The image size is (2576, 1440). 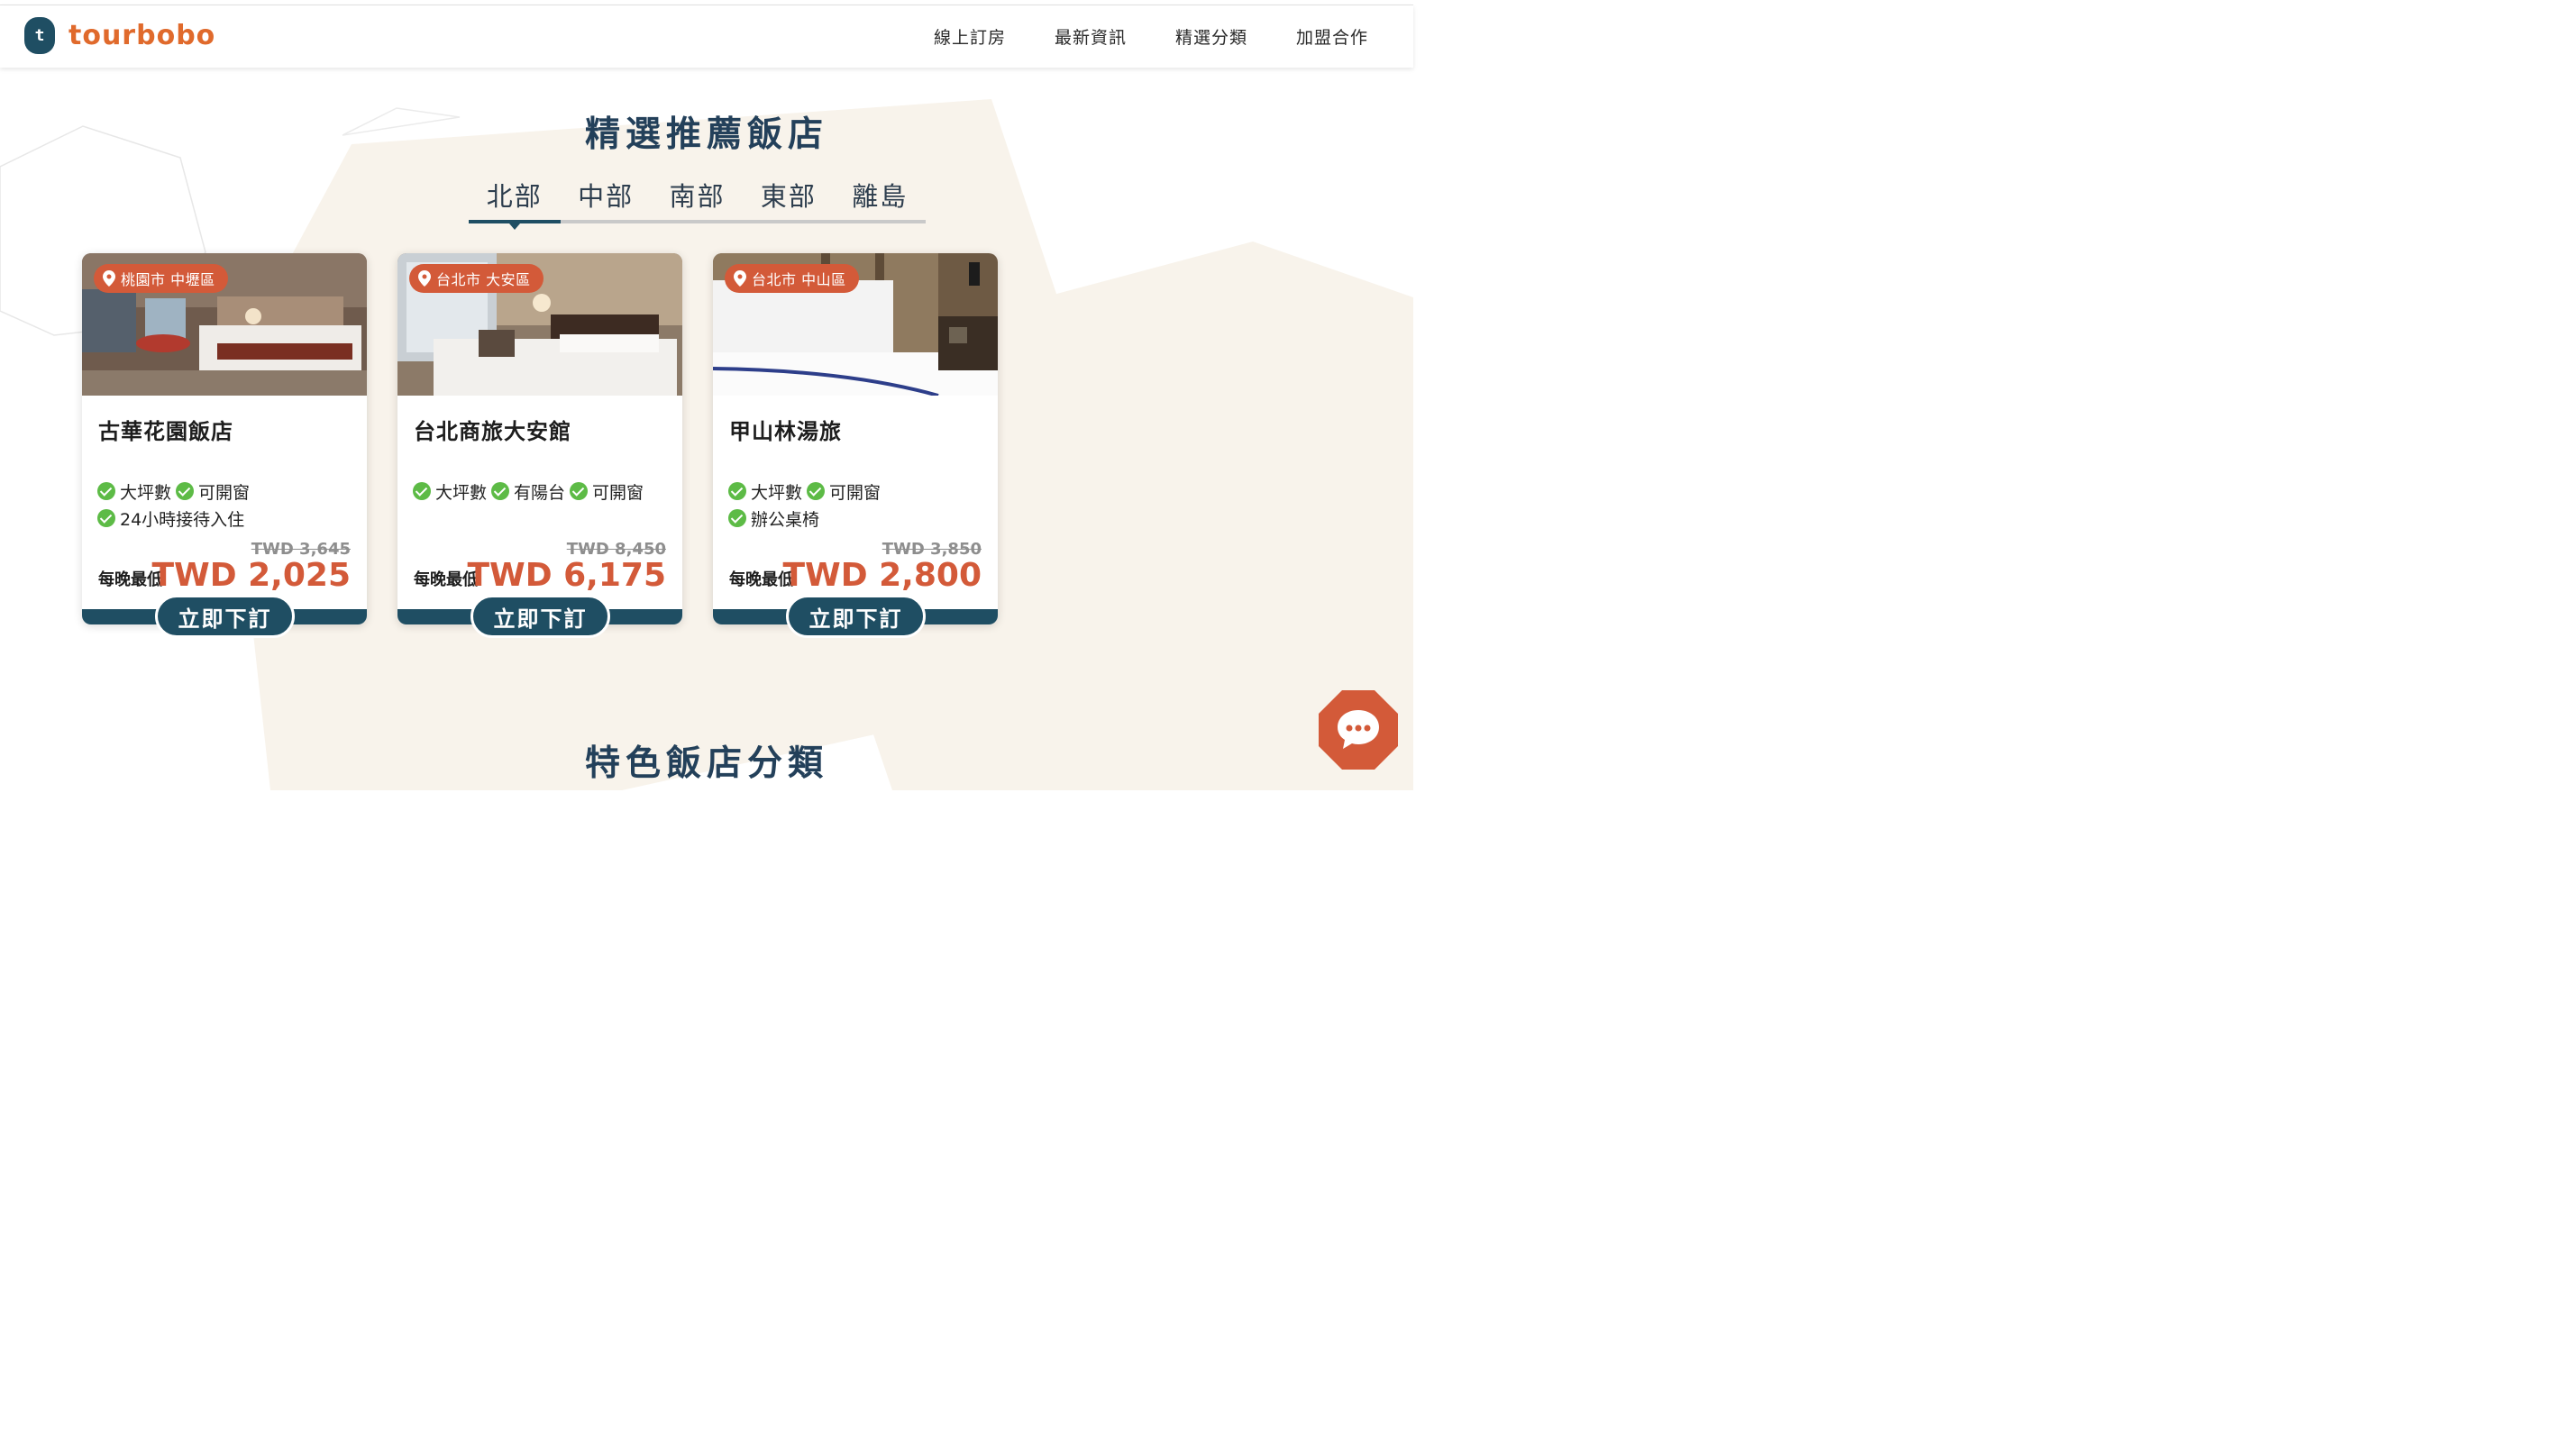 I want to click on chat-button, so click(x=1358, y=730).